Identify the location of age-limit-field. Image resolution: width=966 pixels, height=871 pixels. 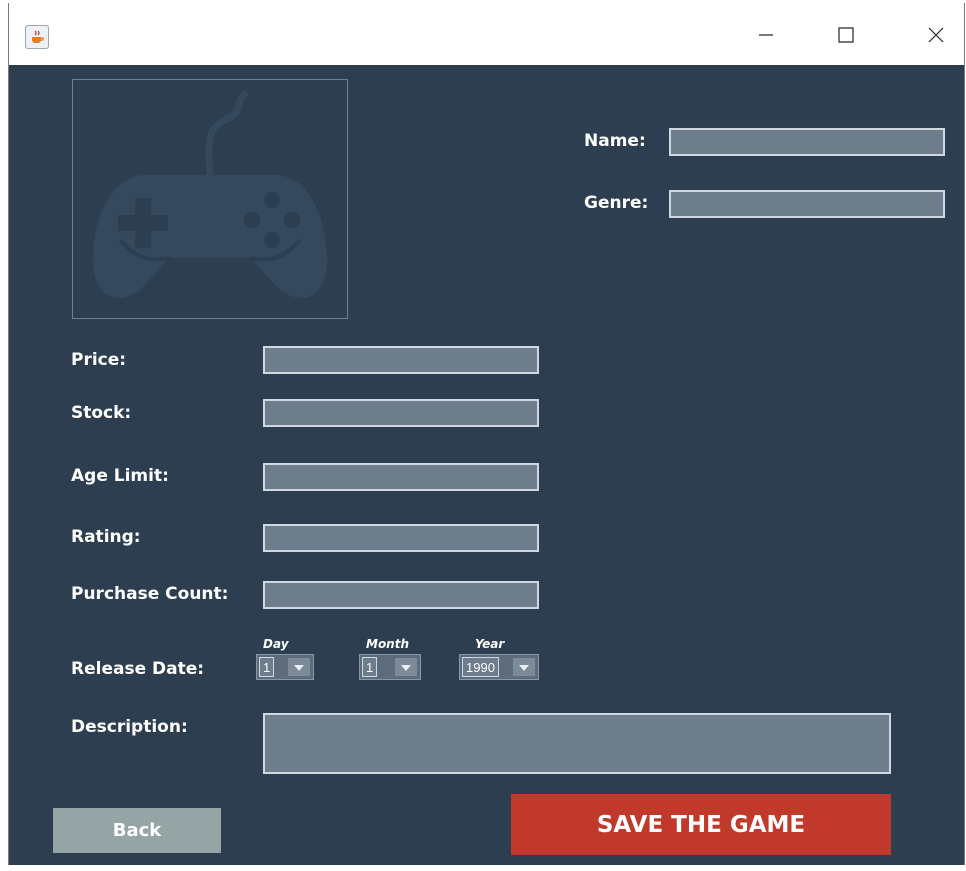
(401, 477).